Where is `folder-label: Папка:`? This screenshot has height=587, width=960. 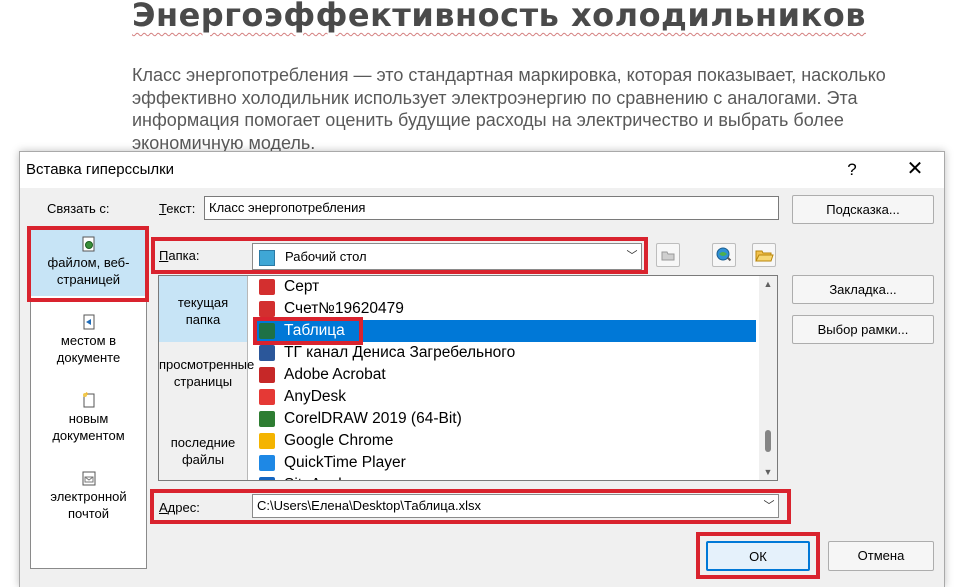 folder-label: Папка: is located at coordinates (179, 255).